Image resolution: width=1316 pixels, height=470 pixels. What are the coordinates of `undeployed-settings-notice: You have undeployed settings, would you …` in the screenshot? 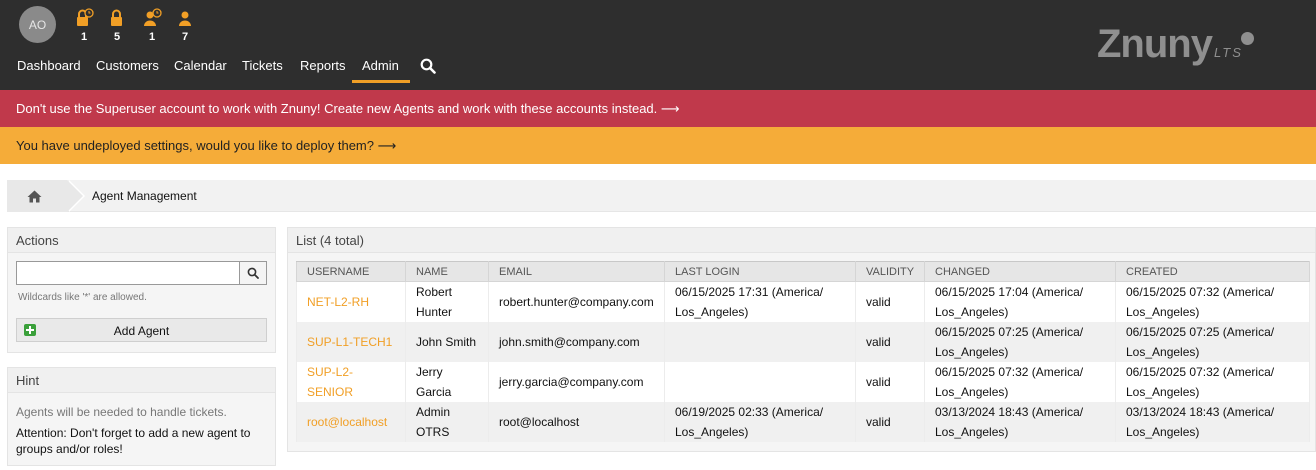 It's located at (658, 145).